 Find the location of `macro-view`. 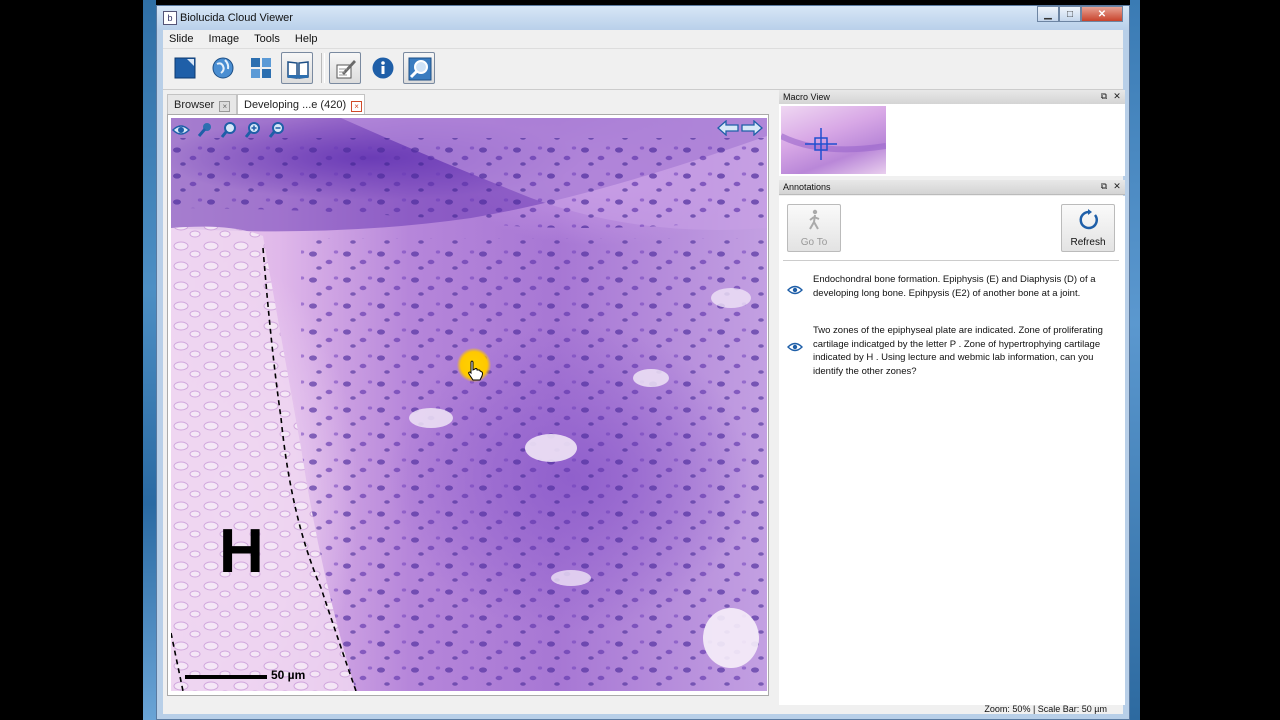

macro-view is located at coordinates (952, 140).